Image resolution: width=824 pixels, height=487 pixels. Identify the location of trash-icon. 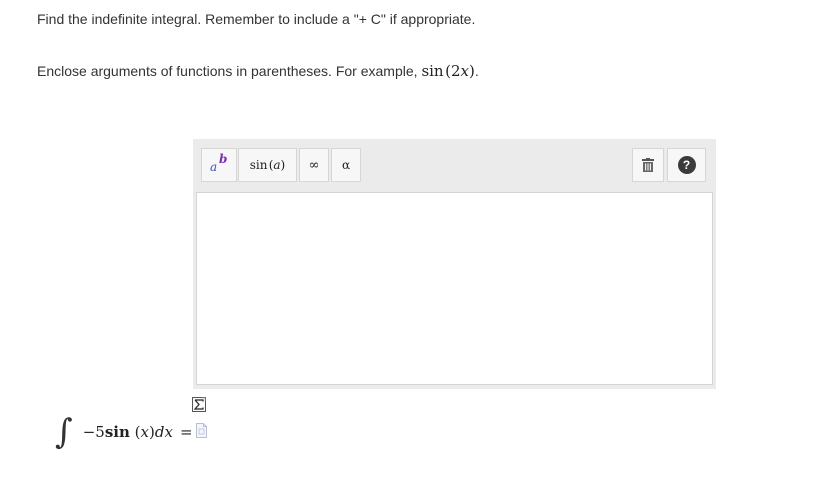
(648, 164).